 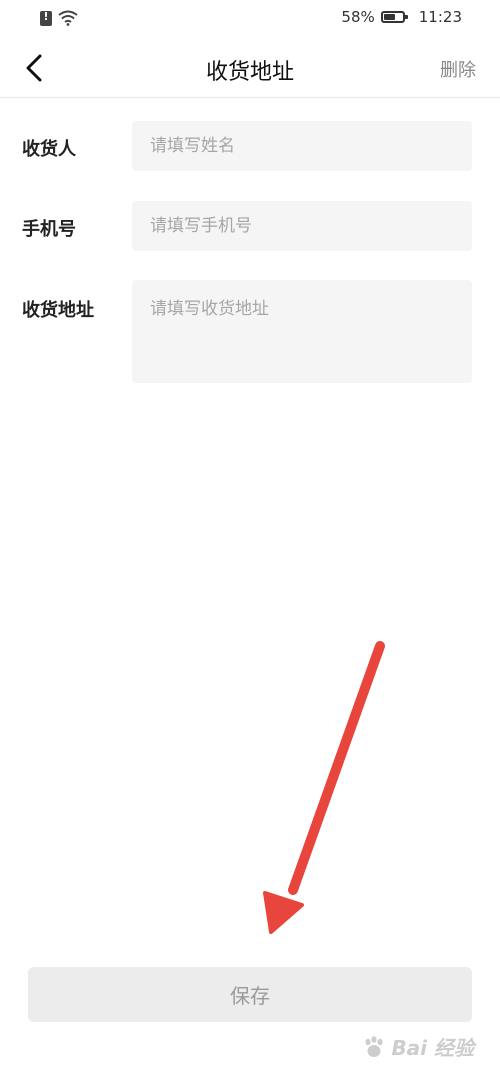 What do you see at coordinates (49, 149) in the screenshot?
I see `name-label: 收货人` at bounding box center [49, 149].